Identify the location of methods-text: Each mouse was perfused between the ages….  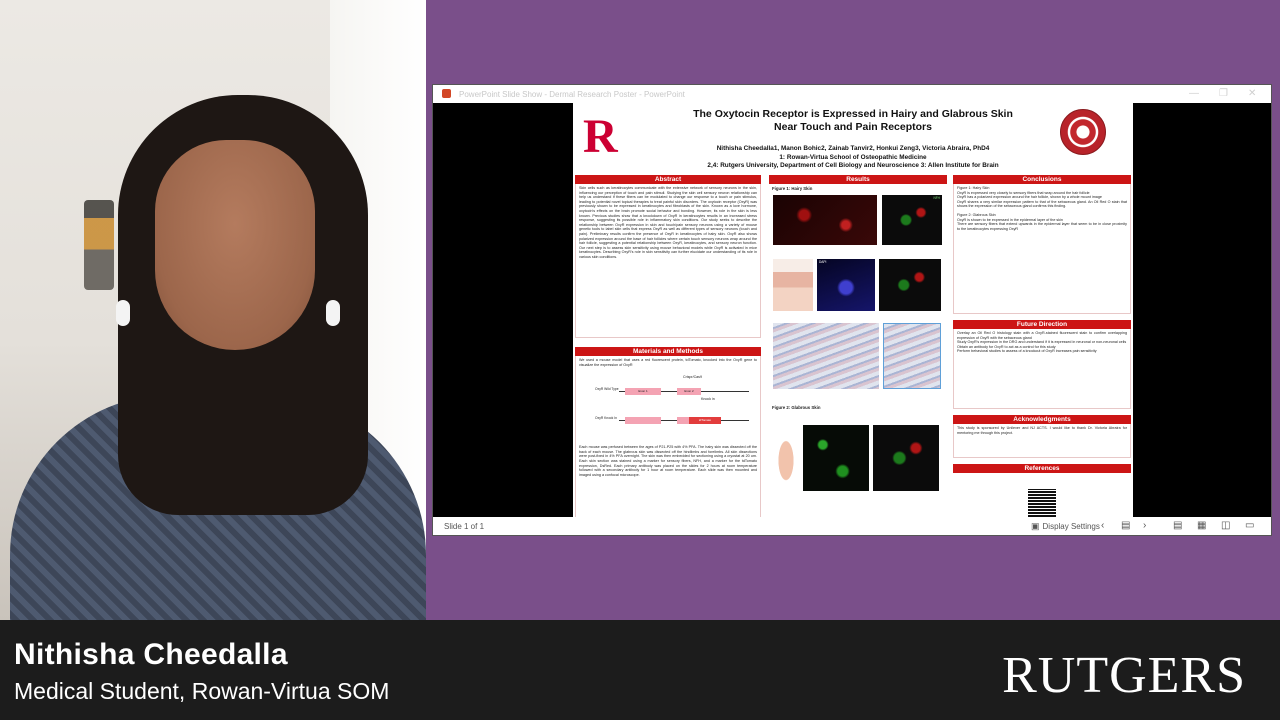
(668, 461).